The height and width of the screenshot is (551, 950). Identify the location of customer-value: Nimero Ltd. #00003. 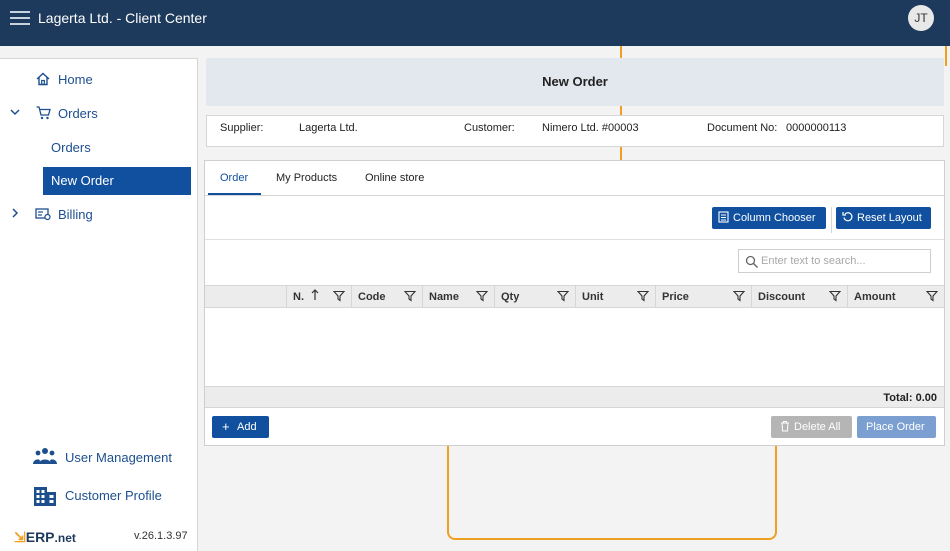
(590, 128).